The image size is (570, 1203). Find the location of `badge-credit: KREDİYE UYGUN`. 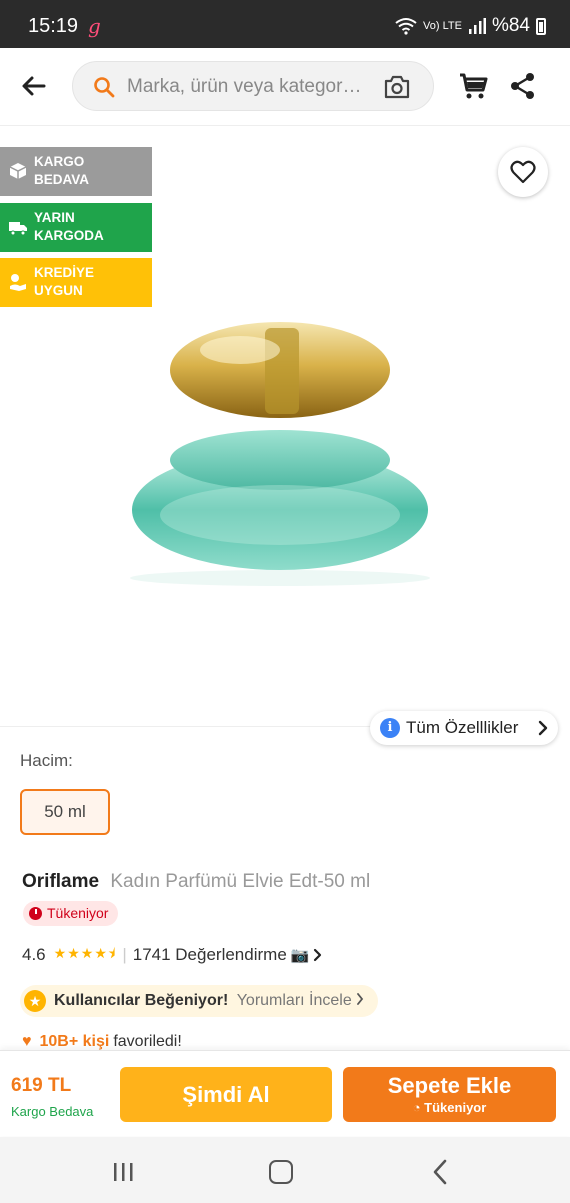

badge-credit: KREDİYE UYGUN is located at coordinates (76, 282).